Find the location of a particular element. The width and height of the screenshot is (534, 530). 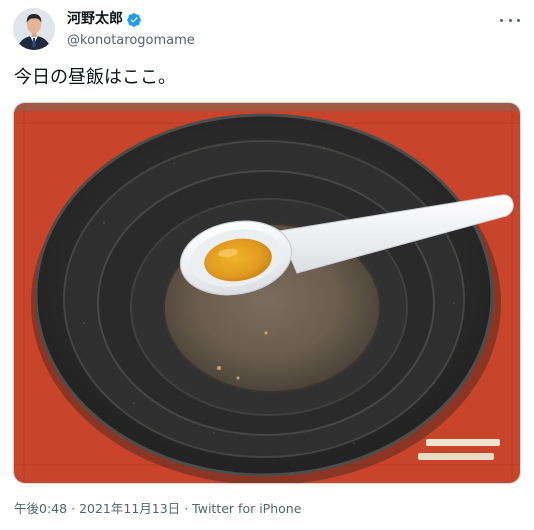

verified-badge-icon is located at coordinates (134, 20).